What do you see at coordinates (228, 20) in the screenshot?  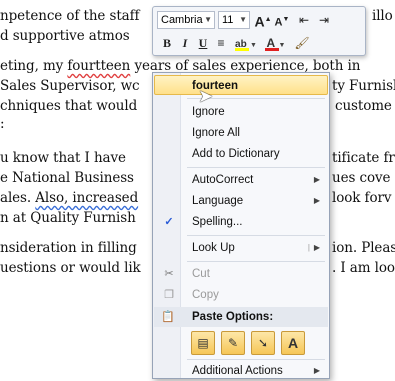 I see `font-size-value: 11` at bounding box center [228, 20].